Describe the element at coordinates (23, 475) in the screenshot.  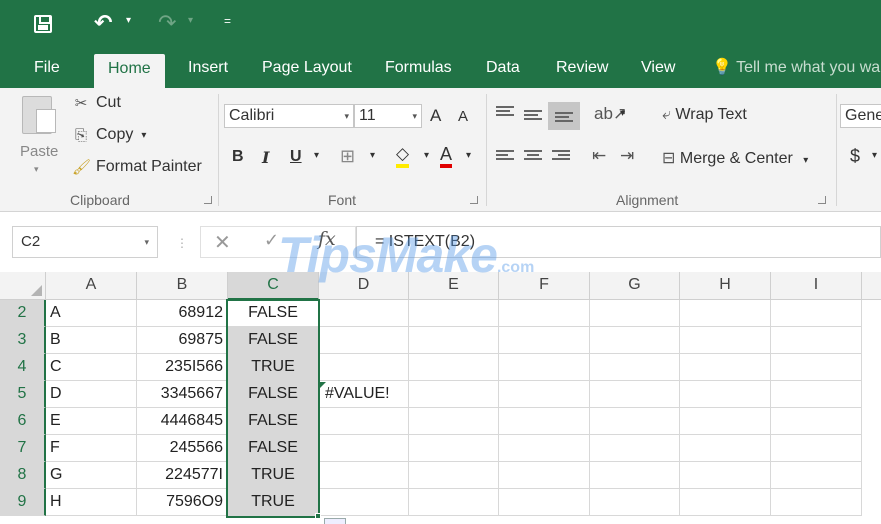
I see `row-header-8: 8` at that location.